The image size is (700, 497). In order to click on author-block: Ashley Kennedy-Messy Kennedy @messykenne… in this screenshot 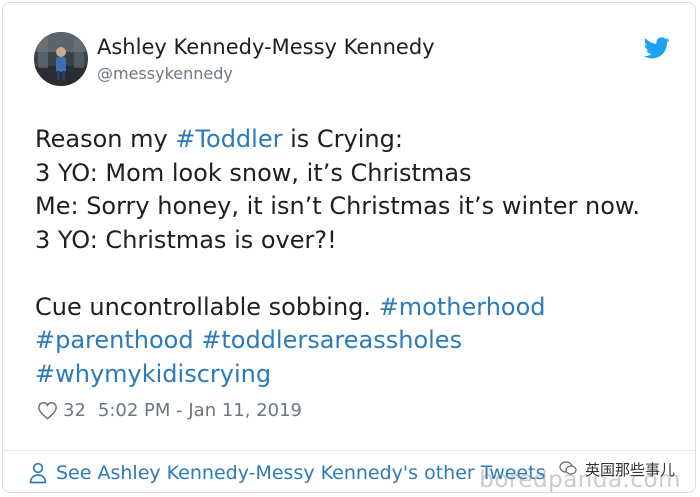, I will do `click(266, 59)`.